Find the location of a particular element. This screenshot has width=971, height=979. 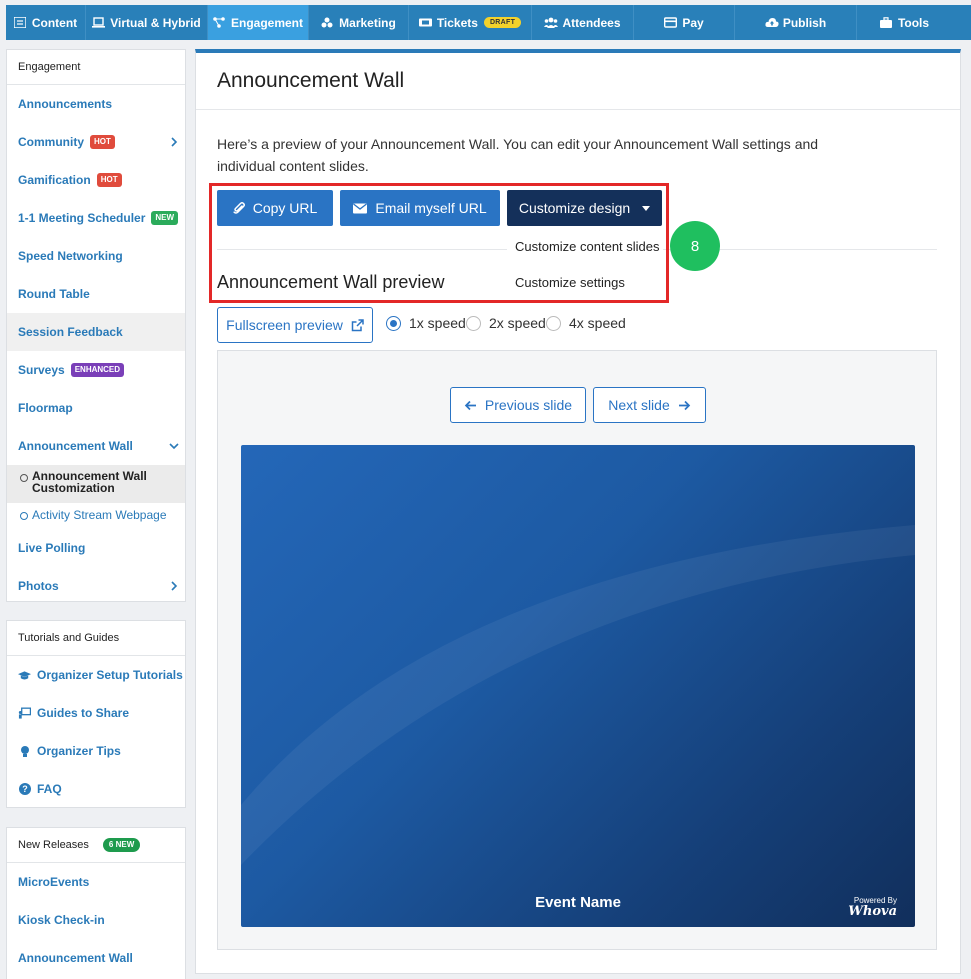

nav-content: Content is located at coordinates (46, 22).